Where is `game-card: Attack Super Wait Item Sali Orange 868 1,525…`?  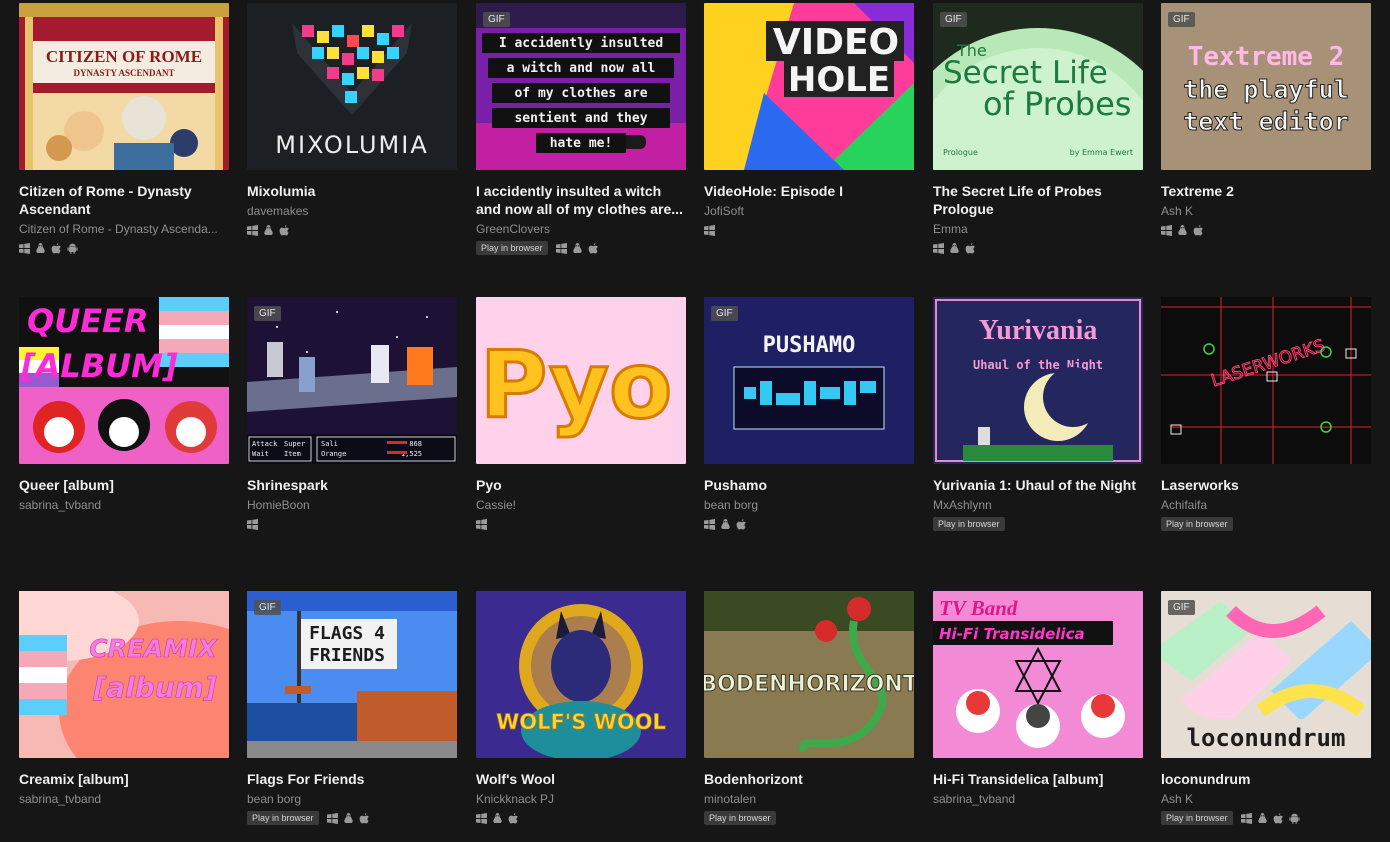
game-card: Attack Super Wait Item Sali Orange 868 1,525… is located at coordinates (352, 414).